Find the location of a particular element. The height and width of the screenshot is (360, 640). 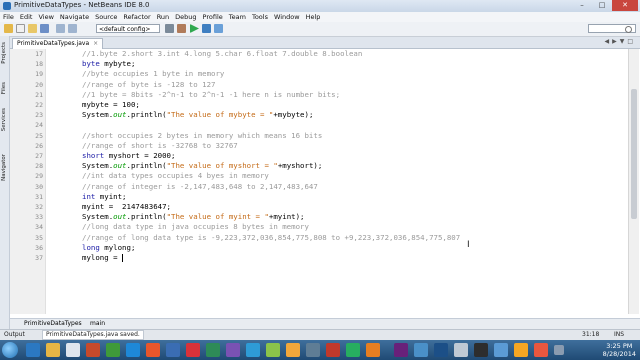

scrollbar-thumb is located at coordinates (634, 154).